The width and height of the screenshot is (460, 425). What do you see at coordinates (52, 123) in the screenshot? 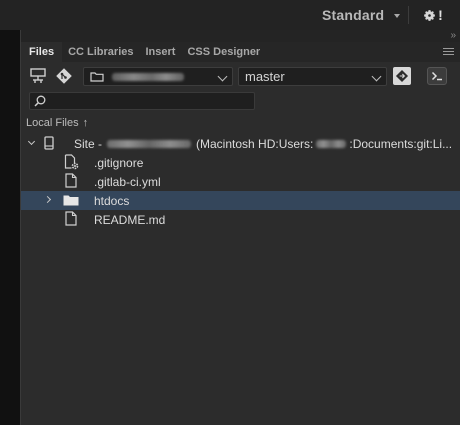
I see `local-files-label: Local Files` at bounding box center [52, 123].